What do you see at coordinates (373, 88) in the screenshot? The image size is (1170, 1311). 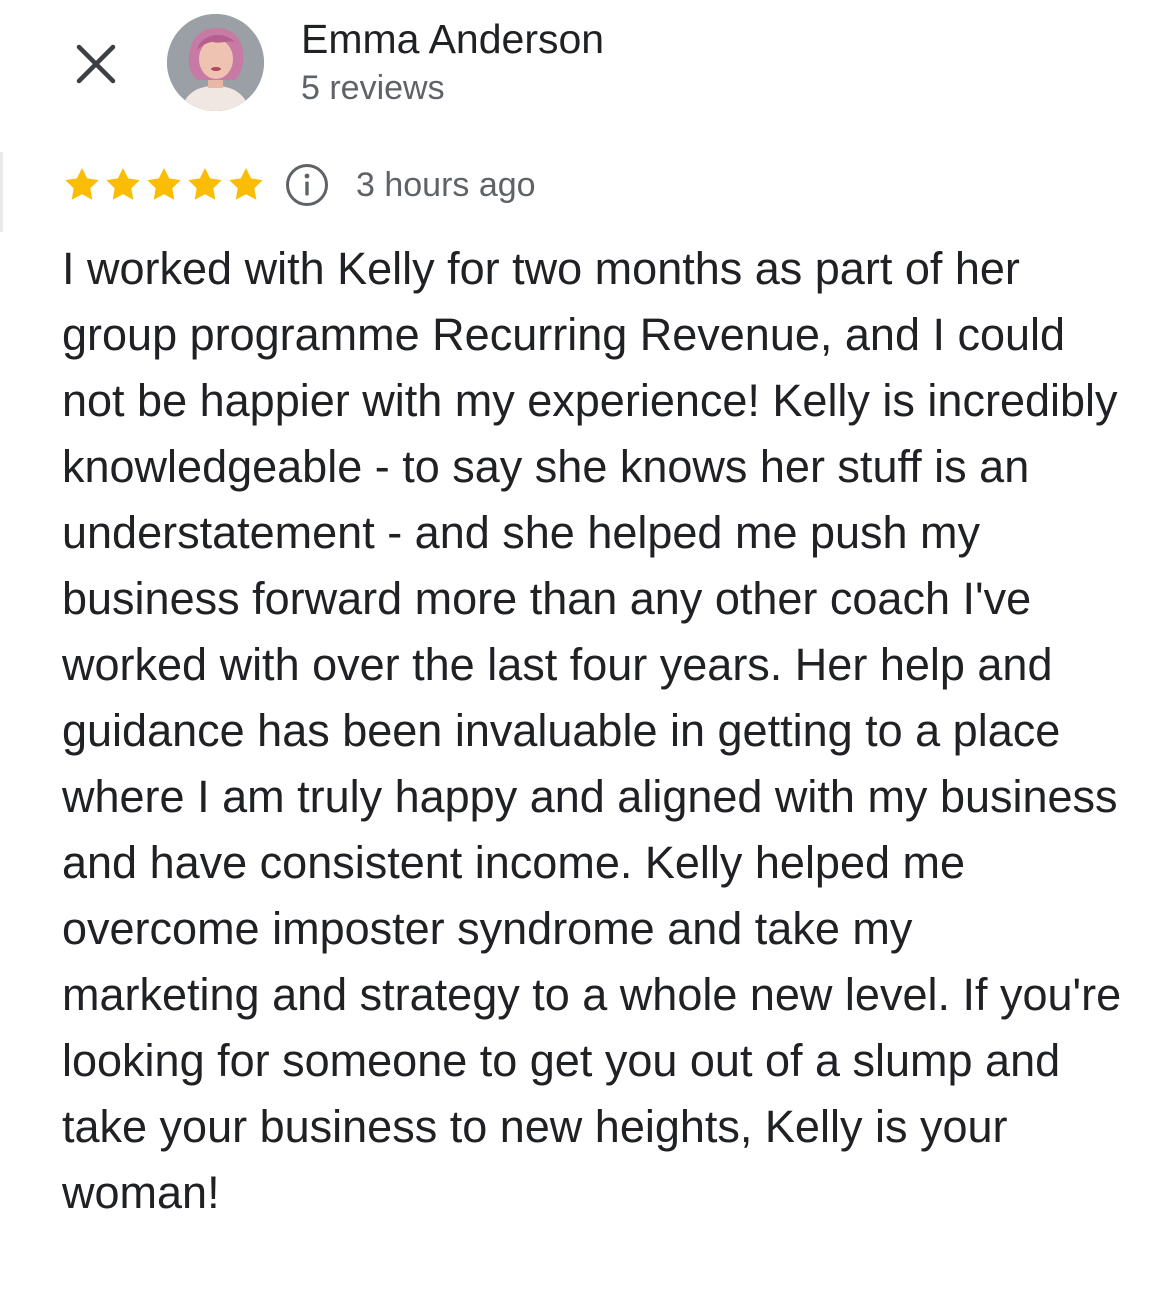 I see `reviewer-review-count: 5 reviews` at bounding box center [373, 88].